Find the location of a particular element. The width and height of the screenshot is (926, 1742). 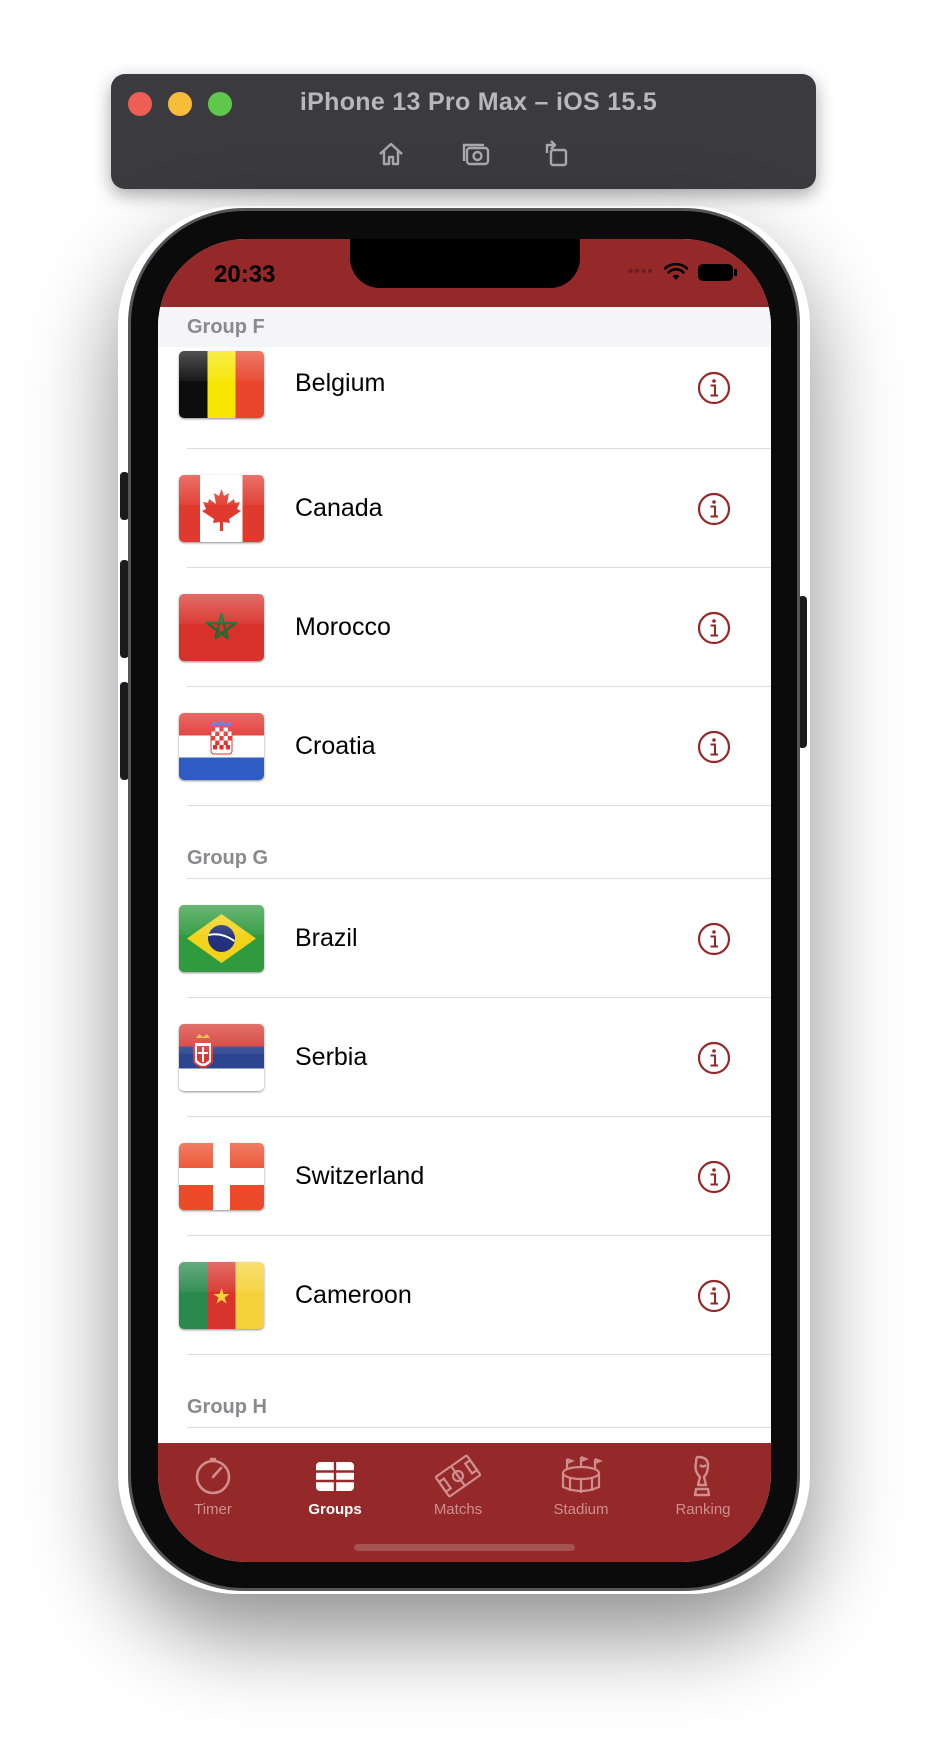

timer-icon is located at coordinates (213, 1476).